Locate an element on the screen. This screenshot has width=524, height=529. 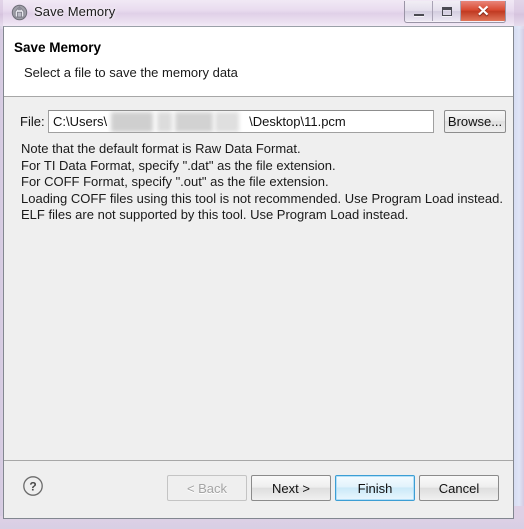
help-icon: ? is located at coordinates (33, 486).